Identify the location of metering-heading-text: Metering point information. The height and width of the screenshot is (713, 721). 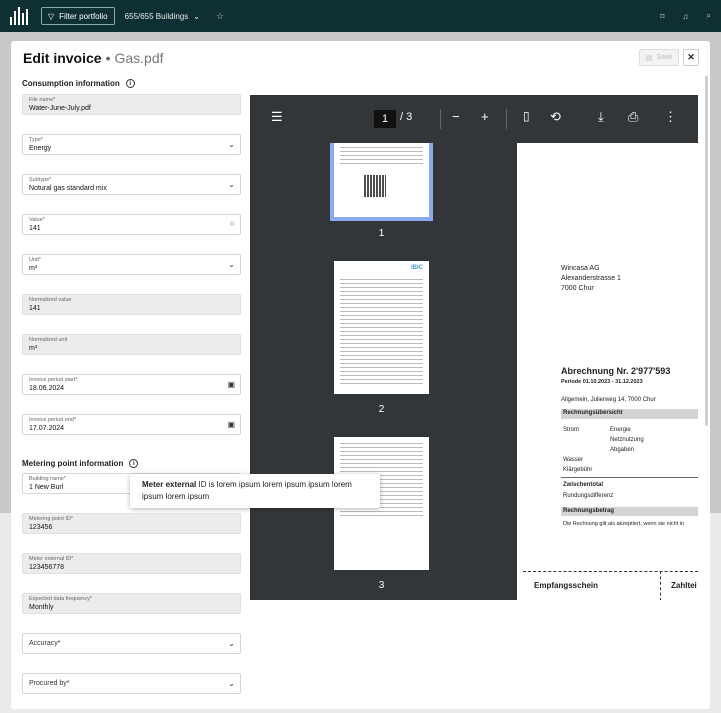
(73, 463).